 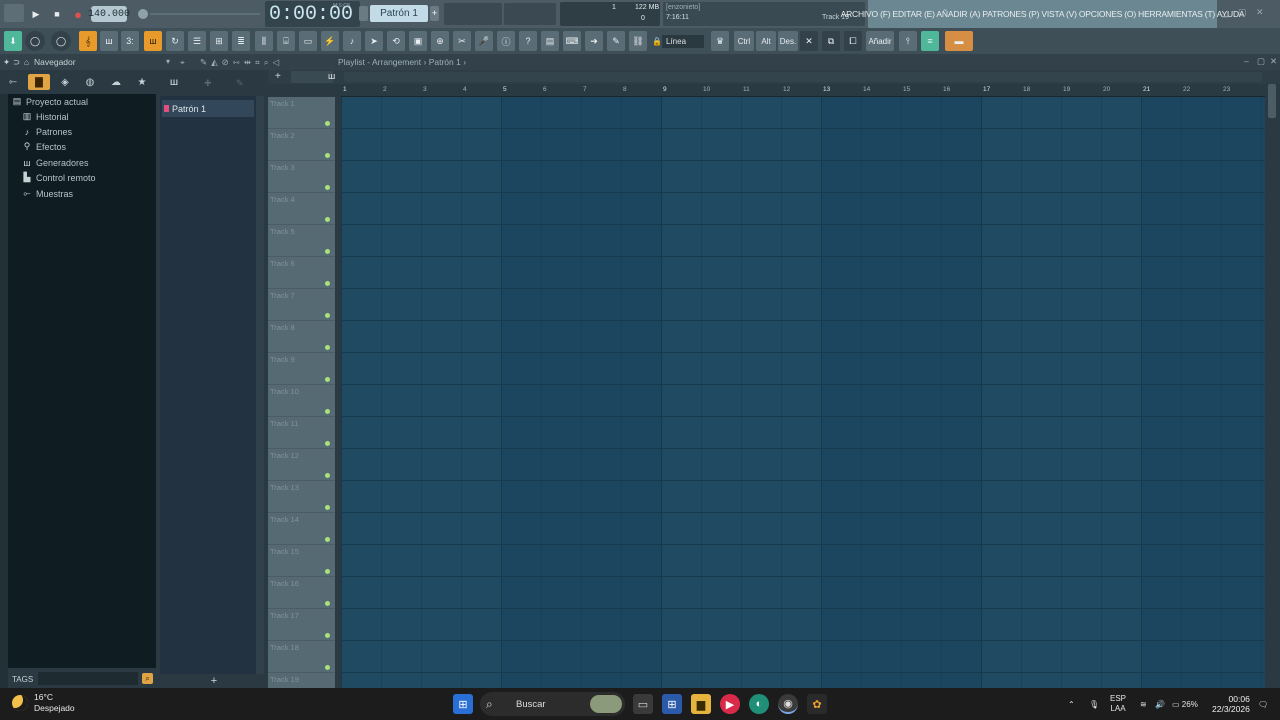 I want to click on track-header: Track 13, so click(x=301, y=497).